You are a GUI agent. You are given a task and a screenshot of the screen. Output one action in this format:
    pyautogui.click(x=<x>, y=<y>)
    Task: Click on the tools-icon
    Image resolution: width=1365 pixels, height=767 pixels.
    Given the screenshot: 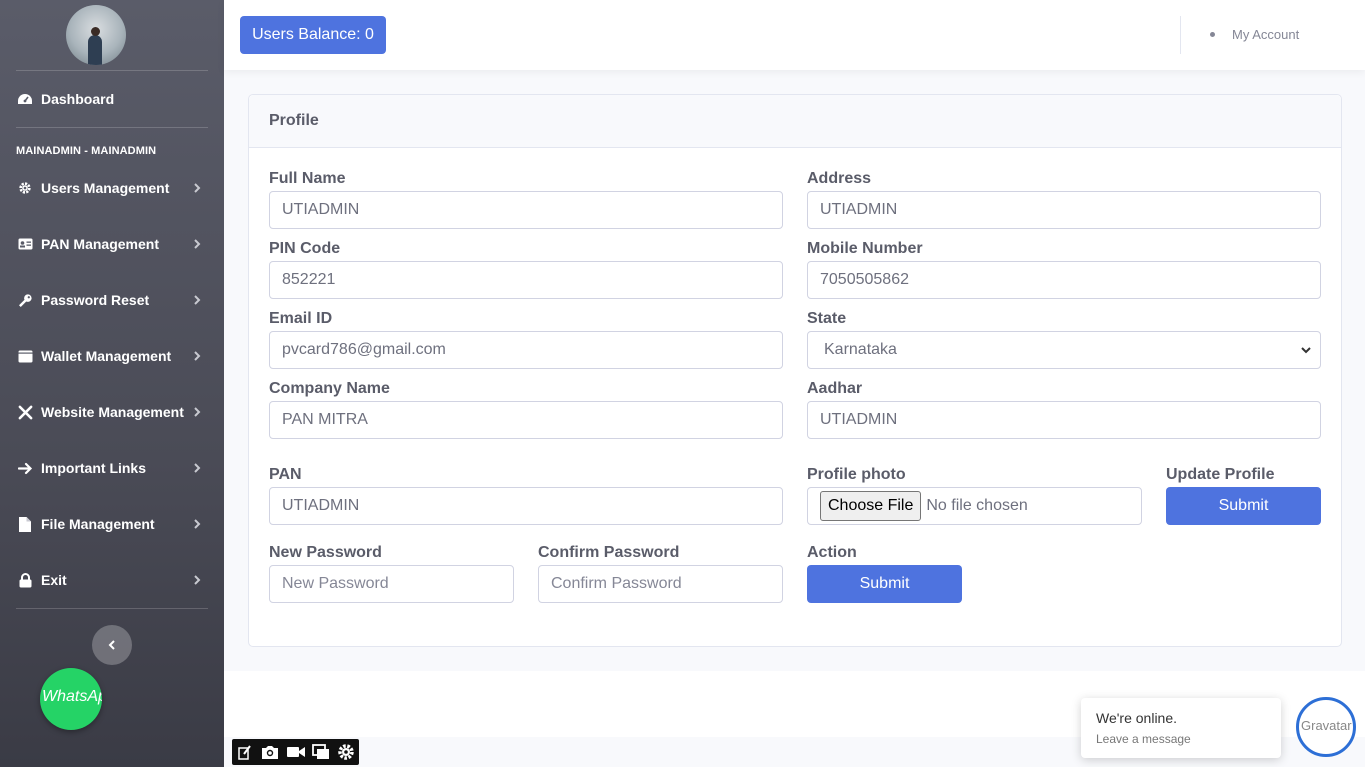 What is the action you would take?
    pyautogui.click(x=25, y=412)
    